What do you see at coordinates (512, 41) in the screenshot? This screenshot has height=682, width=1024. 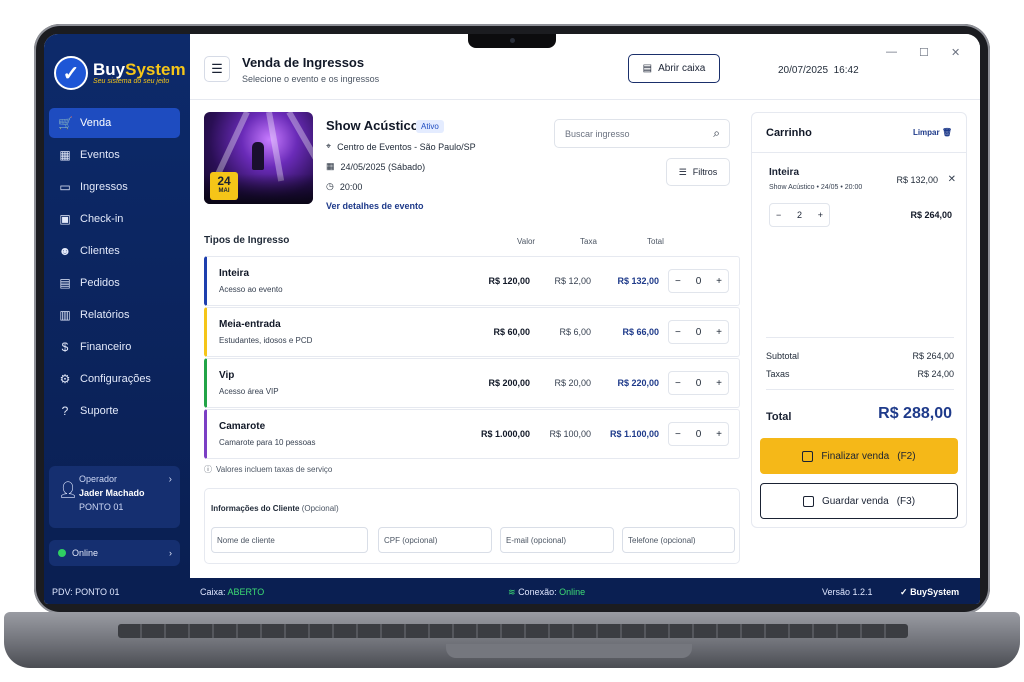 I see `camera-notch` at bounding box center [512, 41].